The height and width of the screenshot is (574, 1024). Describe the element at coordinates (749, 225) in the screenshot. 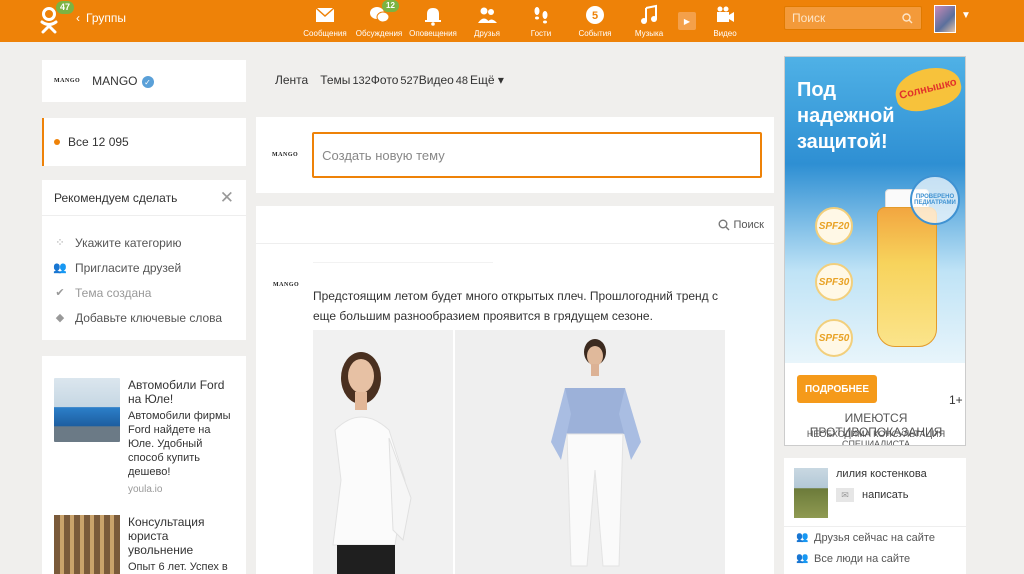

I see `feed-search-label: Поиск` at that location.